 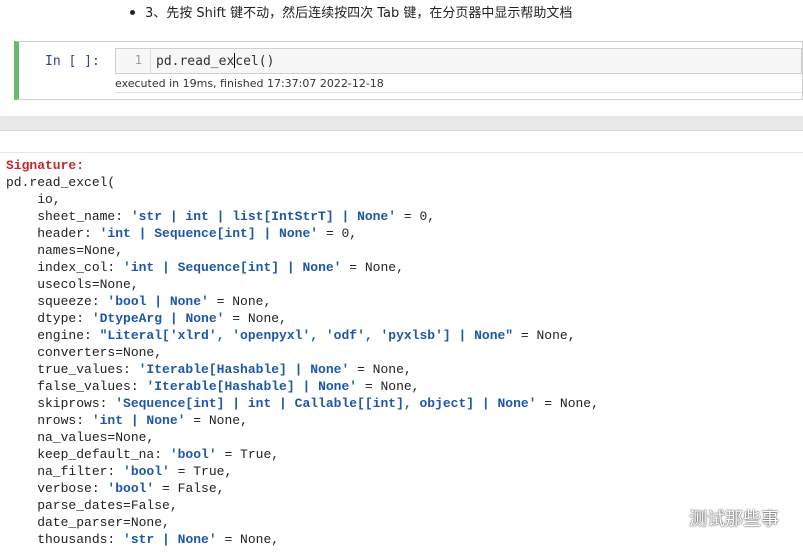 I want to click on type-annotation: 'str | None', so click(x=170, y=539).